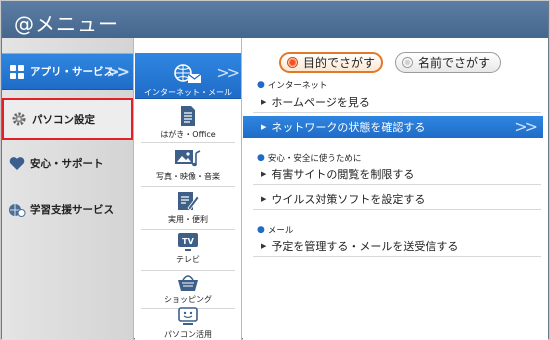  I want to click on category-label: テレビ, so click(188, 259).